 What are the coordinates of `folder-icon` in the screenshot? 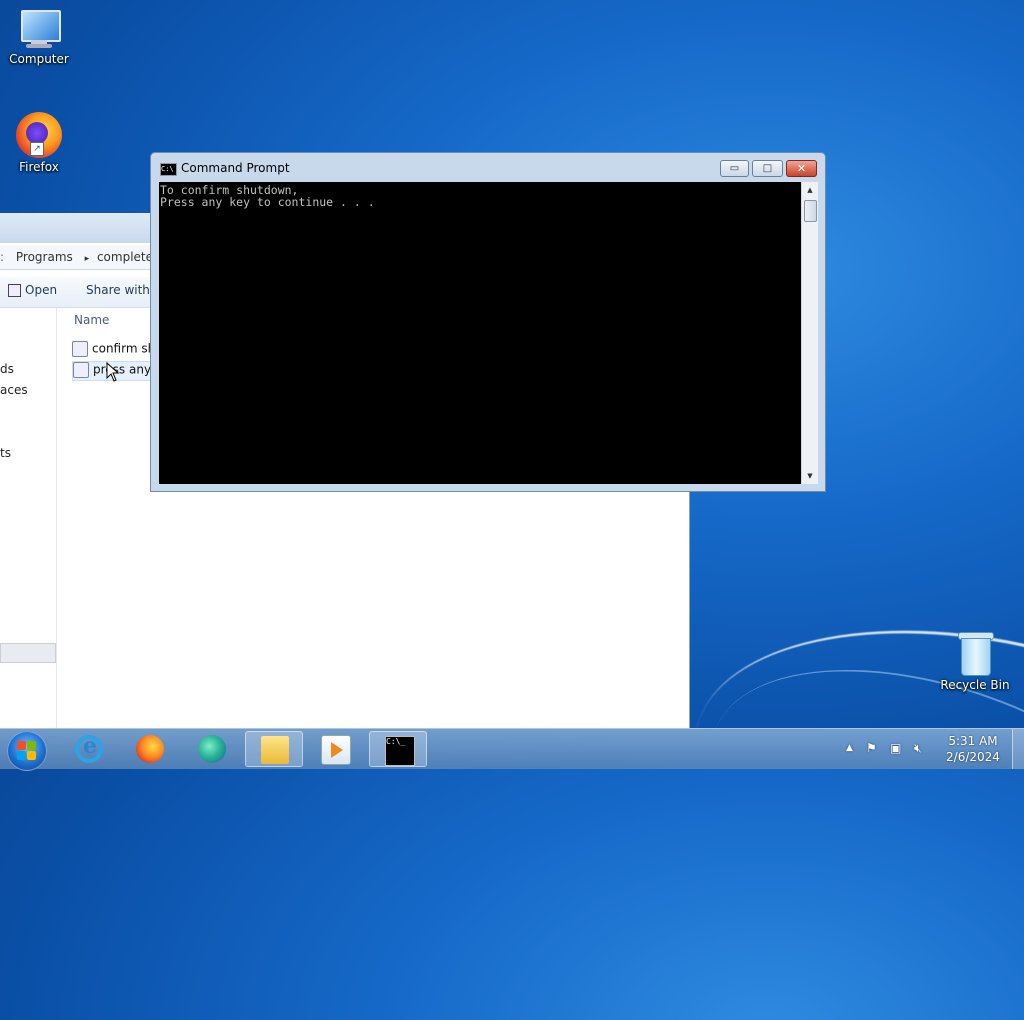 It's located at (275, 750).